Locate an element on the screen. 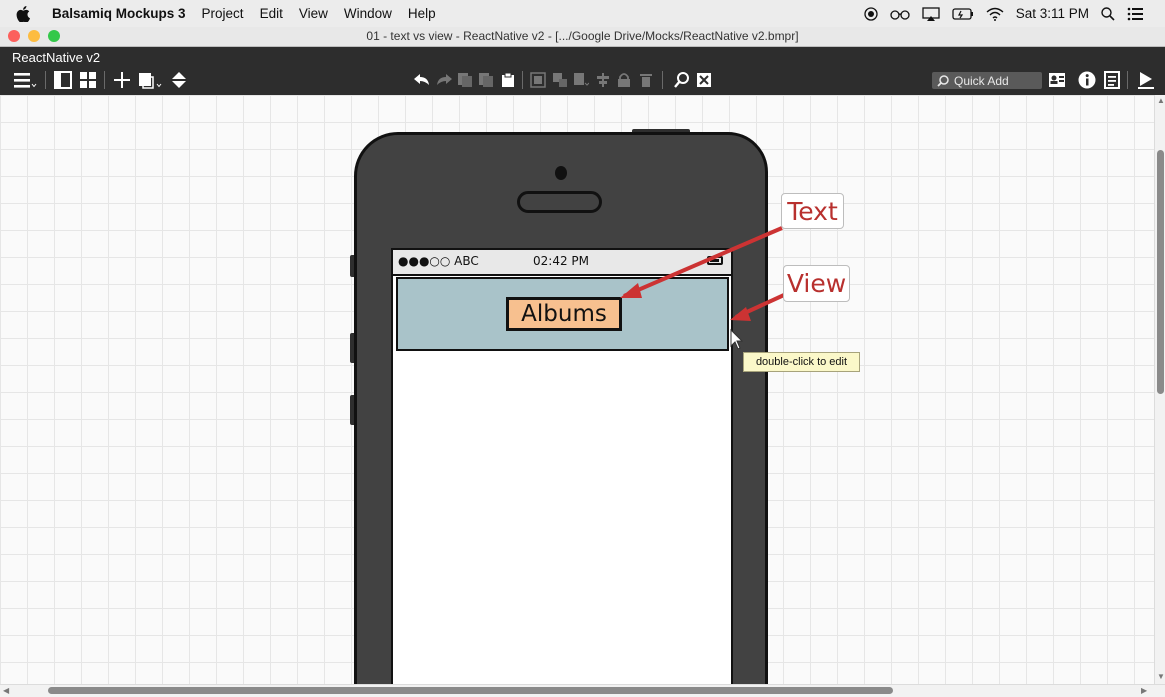  close-icon is located at coordinates (704, 80).